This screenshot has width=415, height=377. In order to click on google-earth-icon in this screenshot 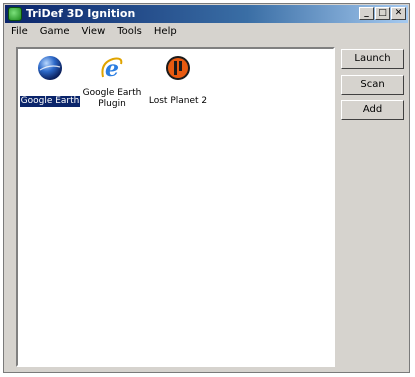, I will do `click(50, 68)`.